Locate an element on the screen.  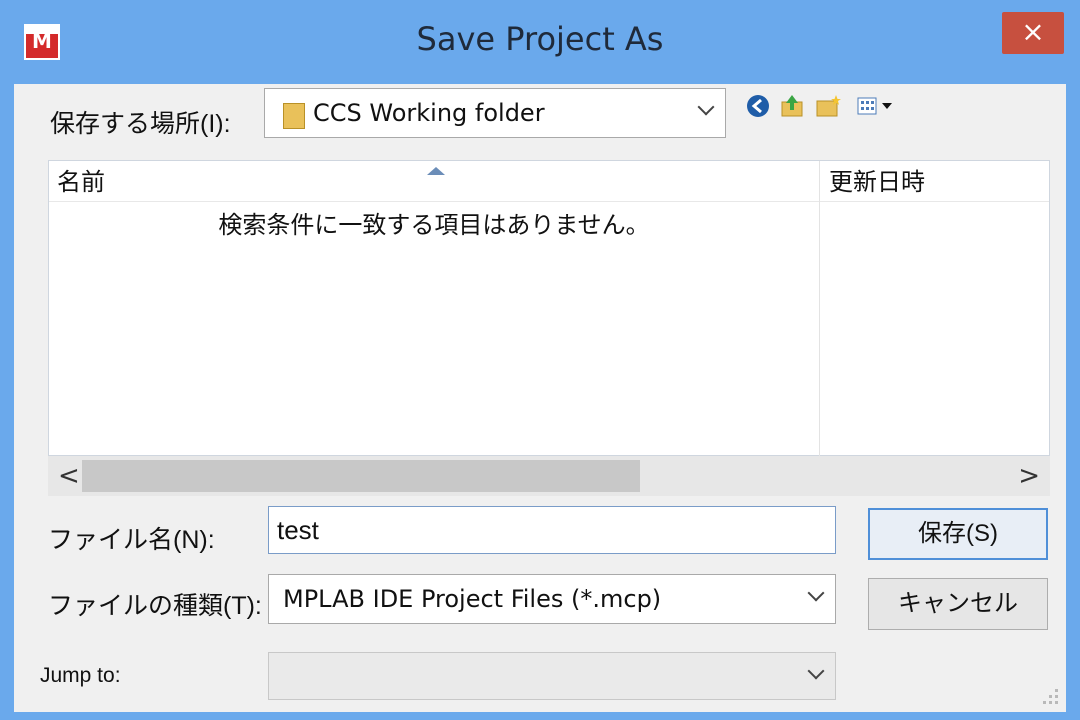
location-dropdown: CCS Working folder is located at coordinates (495, 113).